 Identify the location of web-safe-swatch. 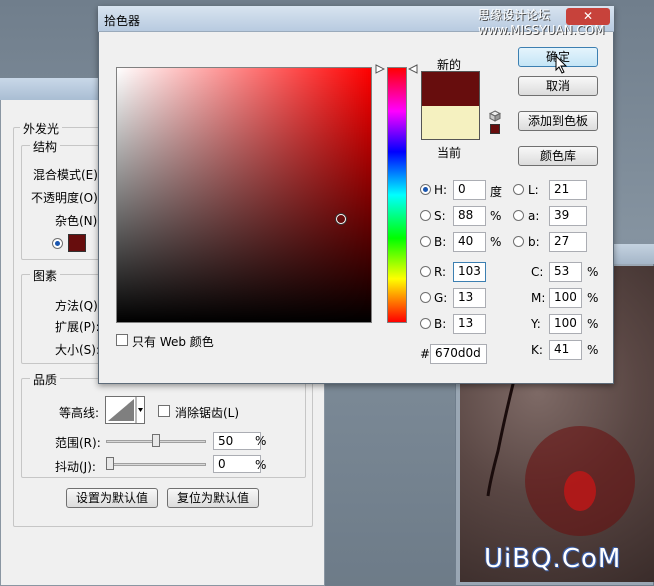
(495, 129).